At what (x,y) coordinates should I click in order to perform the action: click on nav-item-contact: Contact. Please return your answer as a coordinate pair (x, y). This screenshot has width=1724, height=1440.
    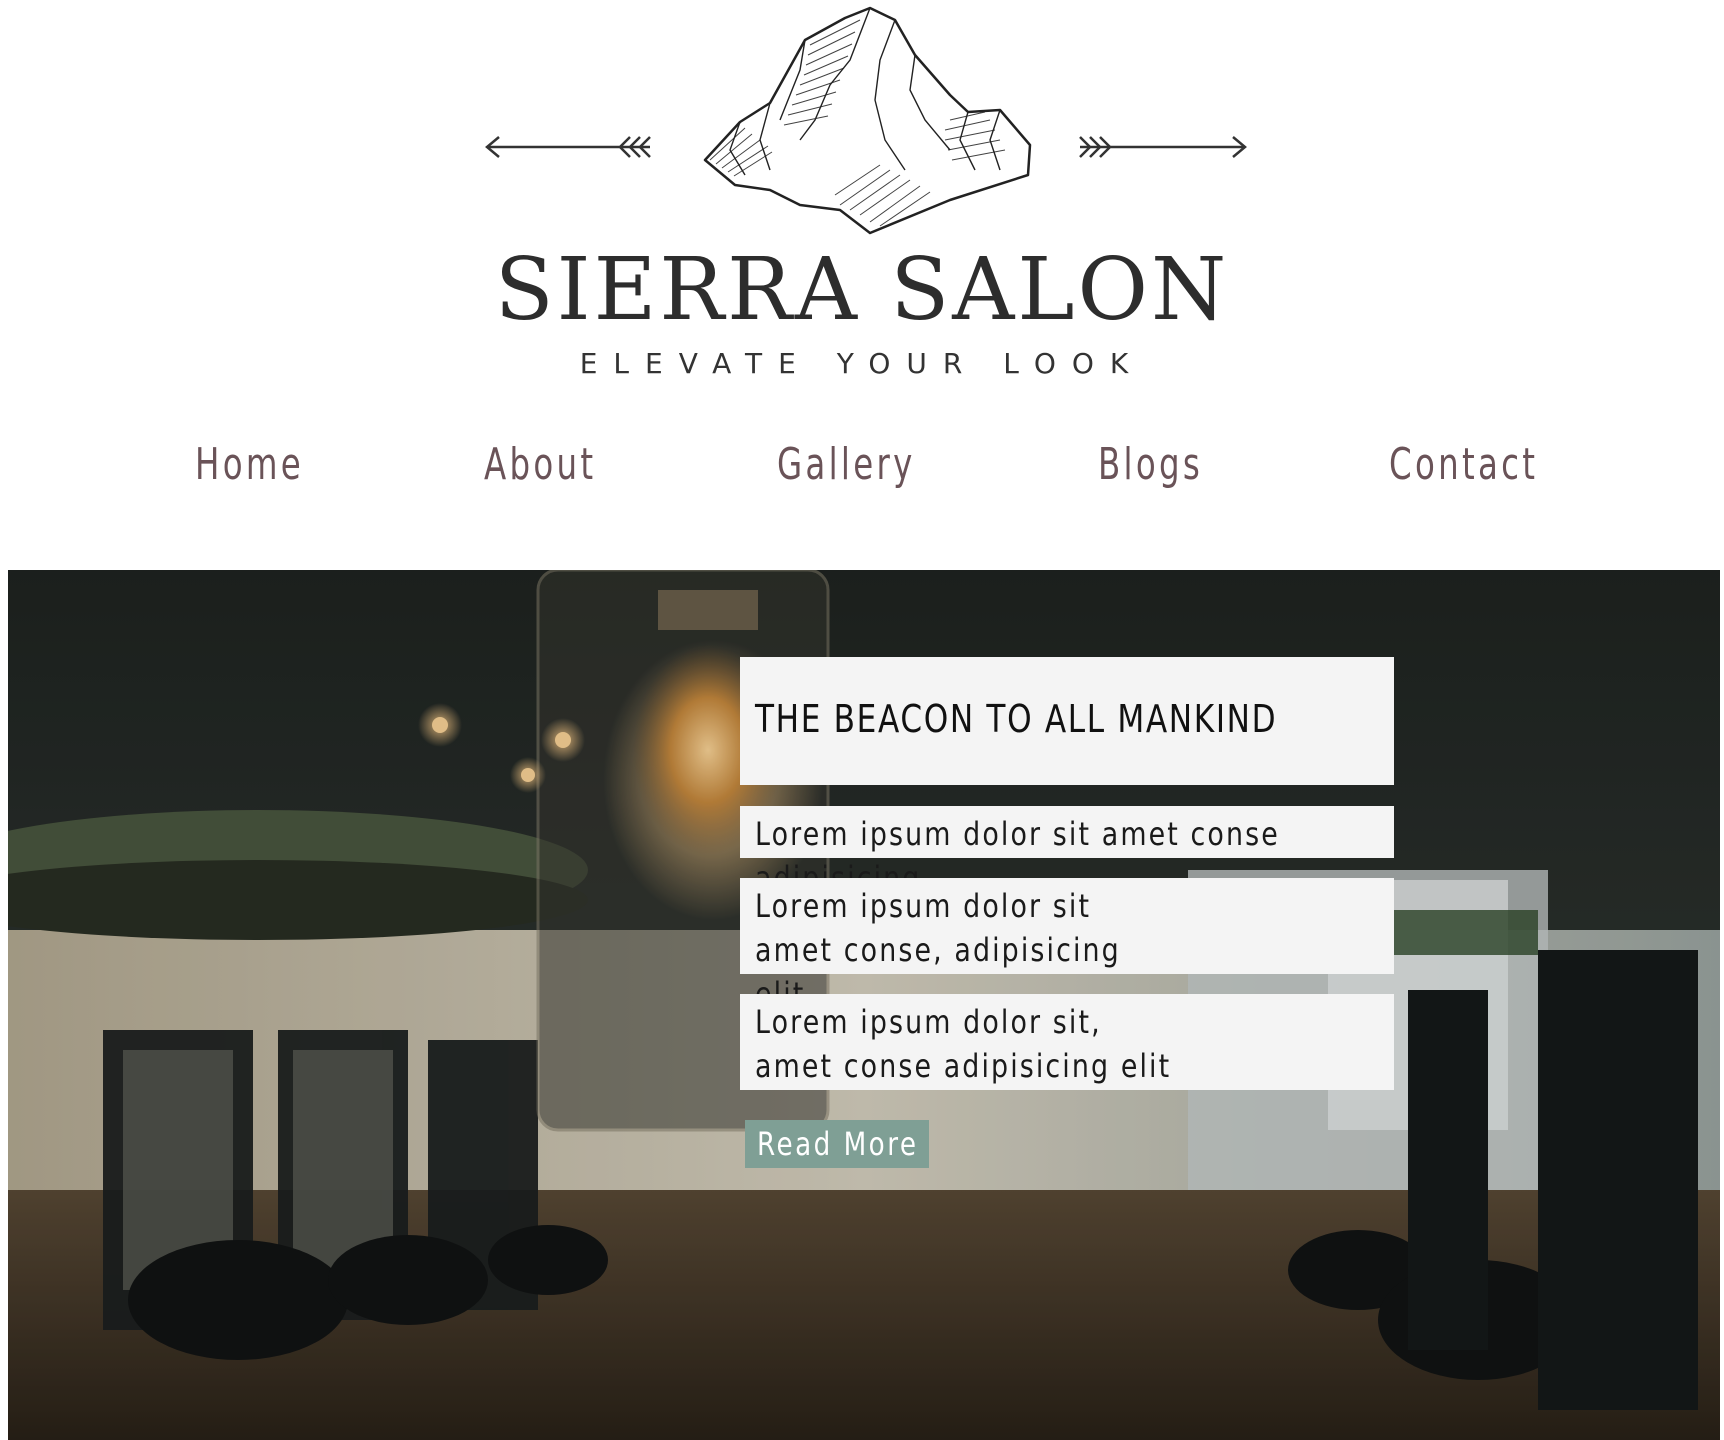
    Looking at the image, I should click on (1463, 465).